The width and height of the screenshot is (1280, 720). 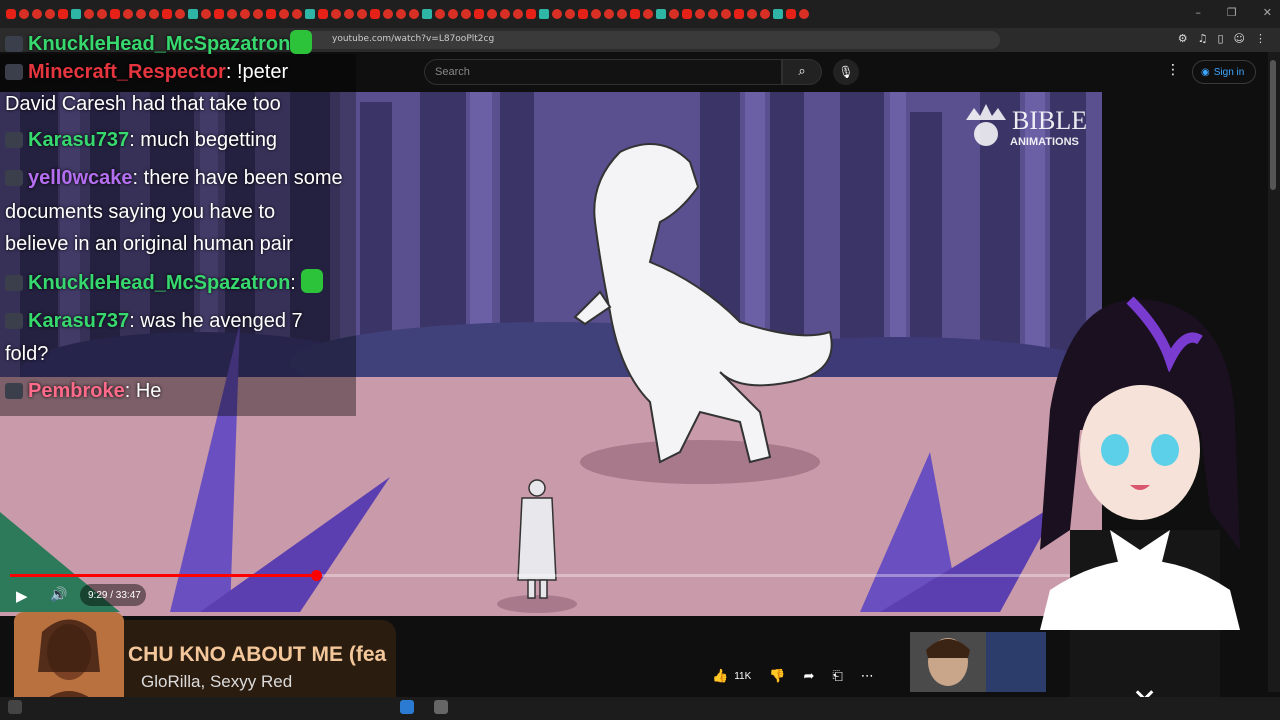 What do you see at coordinates (808, 676) in the screenshot?
I see `share-icon: ➦` at bounding box center [808, 676].